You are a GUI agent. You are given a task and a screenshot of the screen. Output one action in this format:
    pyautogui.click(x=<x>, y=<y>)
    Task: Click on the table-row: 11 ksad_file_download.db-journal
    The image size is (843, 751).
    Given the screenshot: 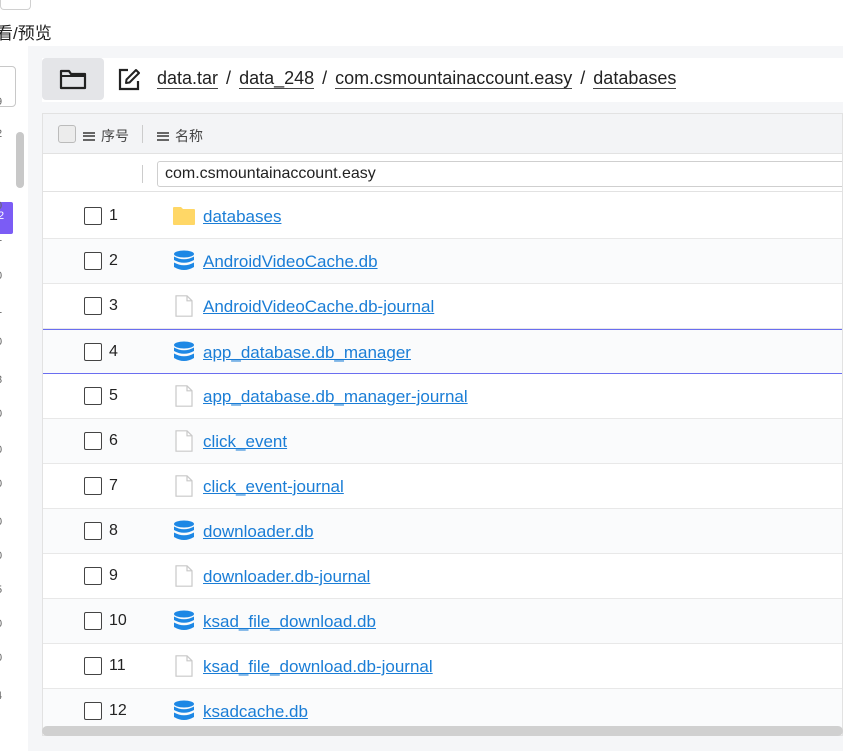 What is the action you would take?
    pyautogui.click(x=442, y=666)
    